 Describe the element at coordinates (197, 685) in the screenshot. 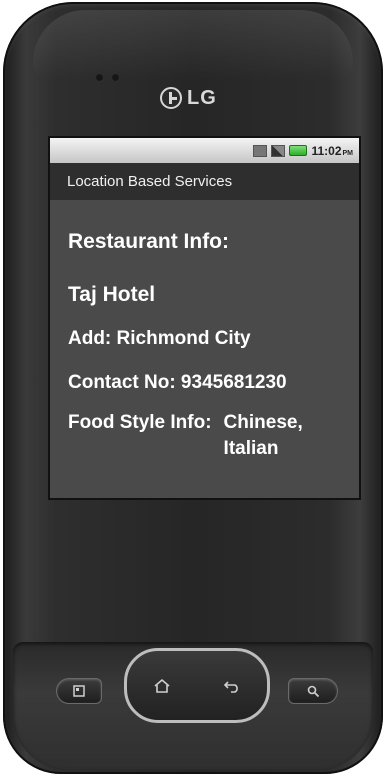

I see `navigation-pod` at that location.